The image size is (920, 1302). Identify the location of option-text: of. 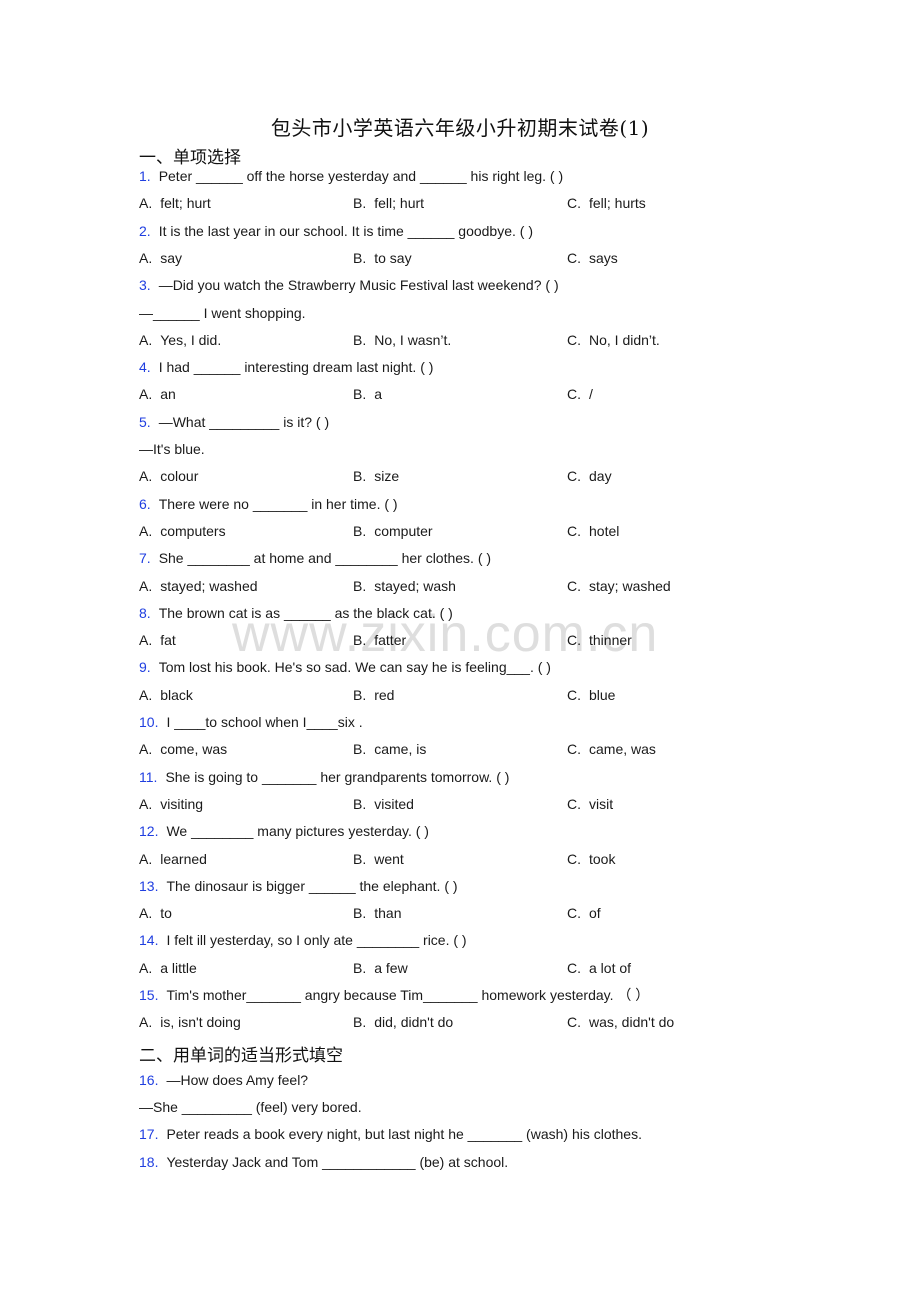
(595, 913).